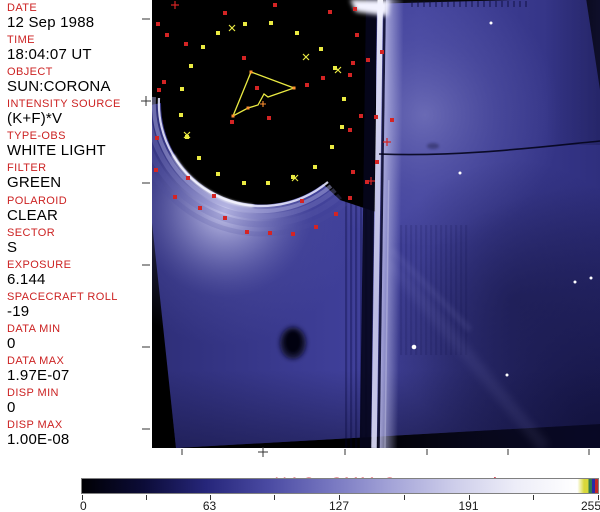 Image resolution: width=600 pixels, height=512 pixels. What do you see at coordinates (209, 505) in the screenshot?
I see `colorbar-tick-label: 63` at bounding box center [209, 505].